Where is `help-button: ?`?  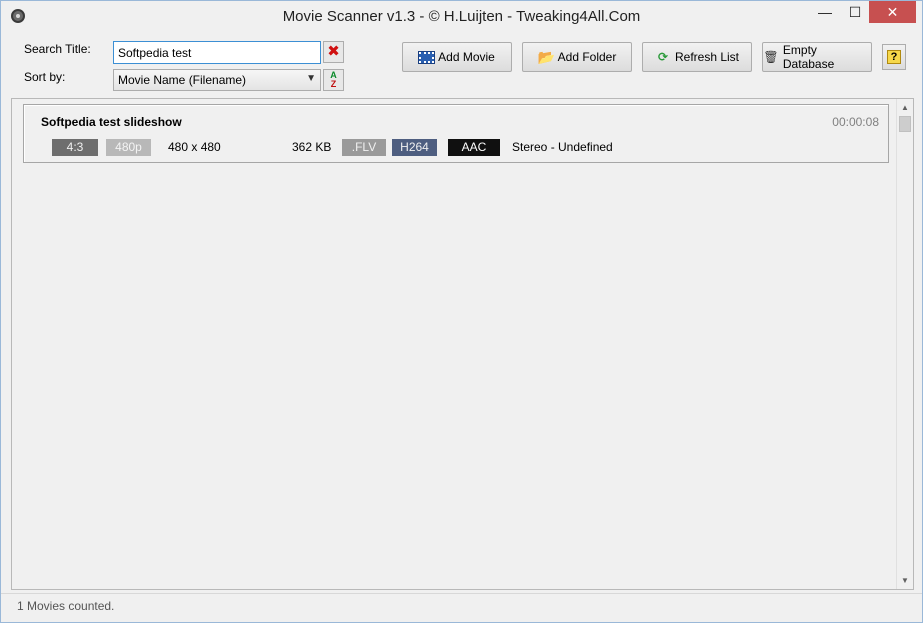 help-button: ? is located at coordinates (894, 57).